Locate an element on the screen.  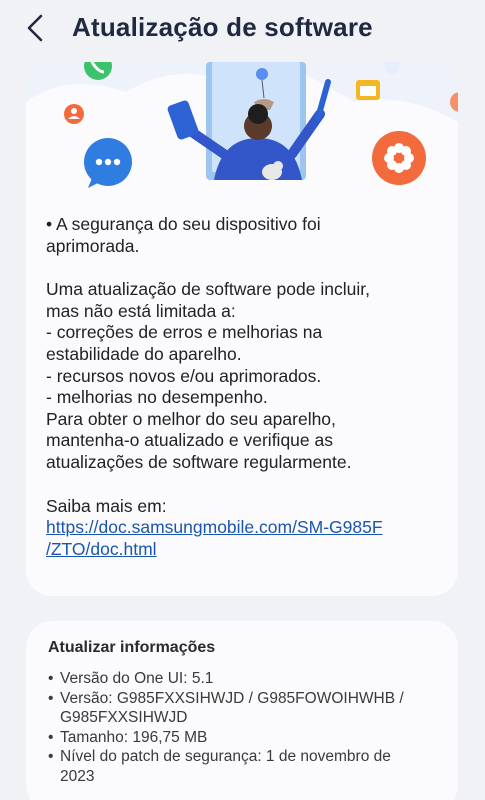
update-size: Tamanho: 196,75 MB is located at coordinates (248, 738).